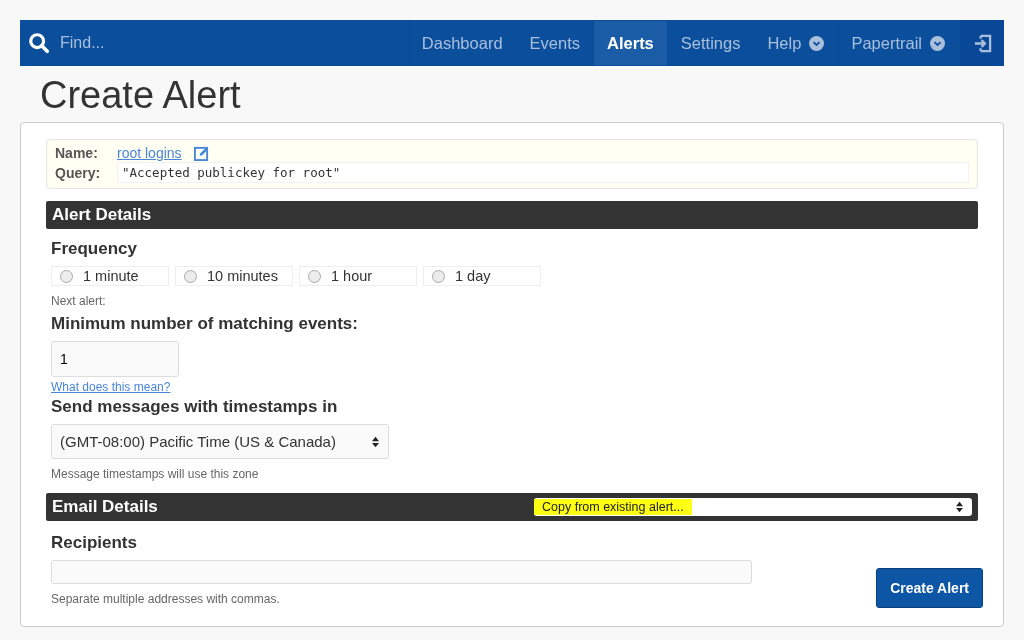  Describe the element at coordinates (630, 43) in the screenshot. I see `nav-link: Alerts` at that location.